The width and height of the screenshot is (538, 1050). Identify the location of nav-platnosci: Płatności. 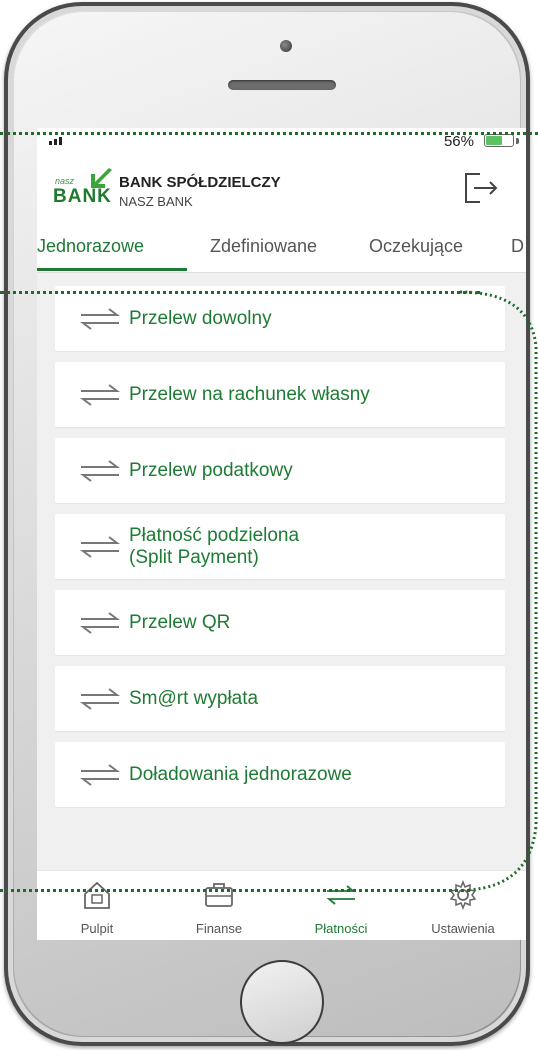
(341, 905).